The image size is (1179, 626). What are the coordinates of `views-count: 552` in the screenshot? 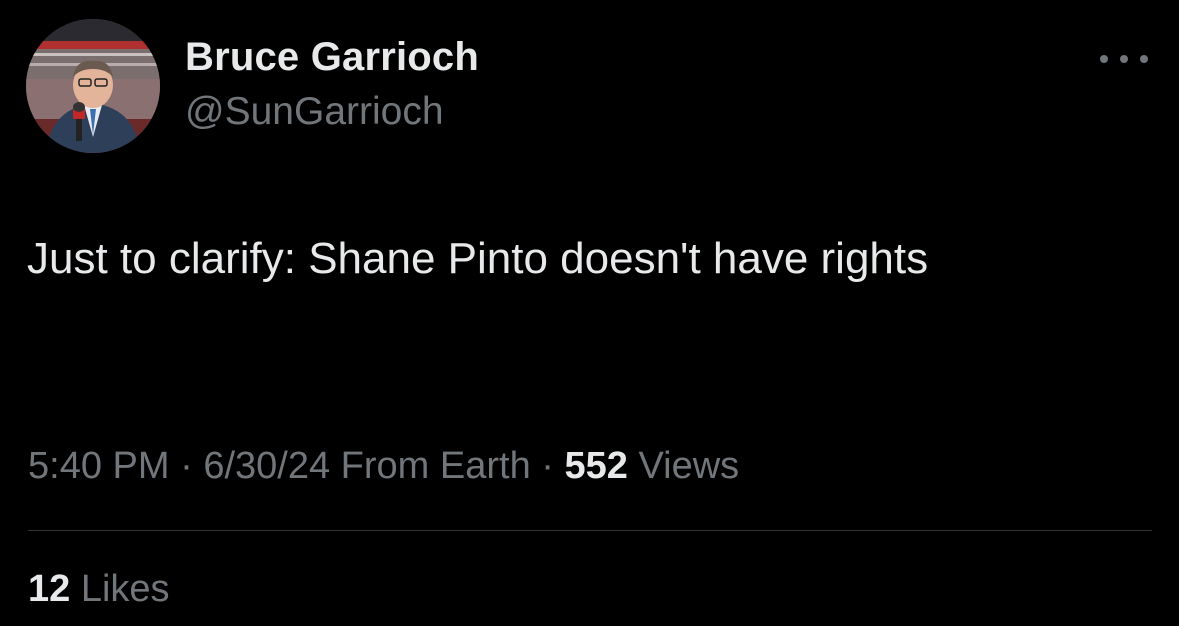 It's located at (596, 466).